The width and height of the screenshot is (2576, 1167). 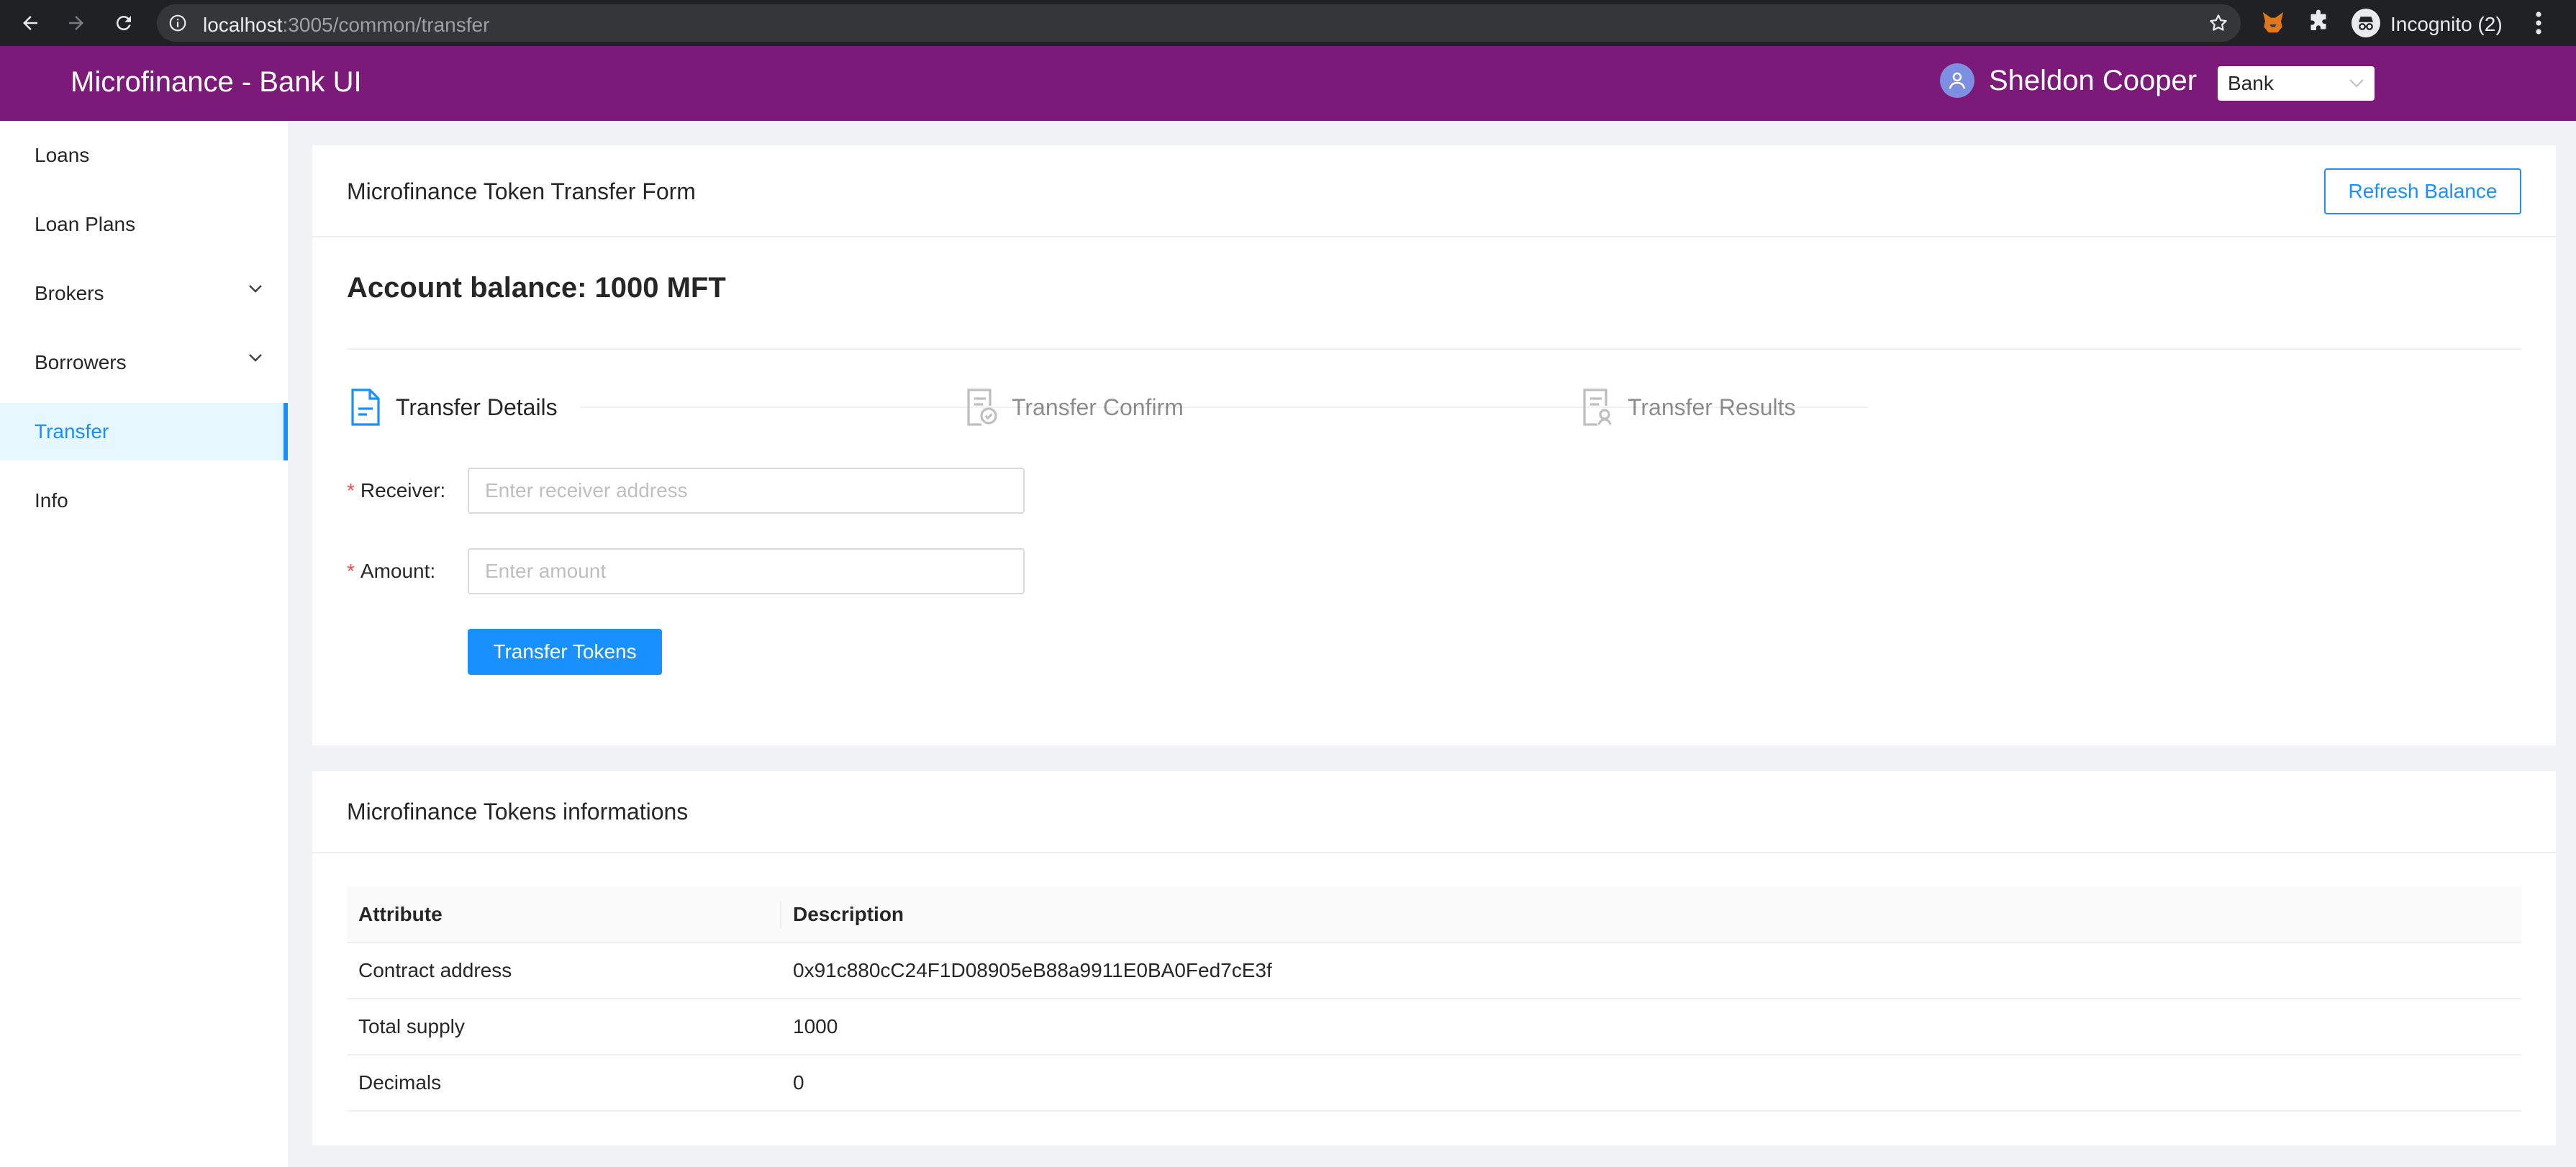 I want to click on sidebar-item-label: Borrowers, so click(x=81, y=362).